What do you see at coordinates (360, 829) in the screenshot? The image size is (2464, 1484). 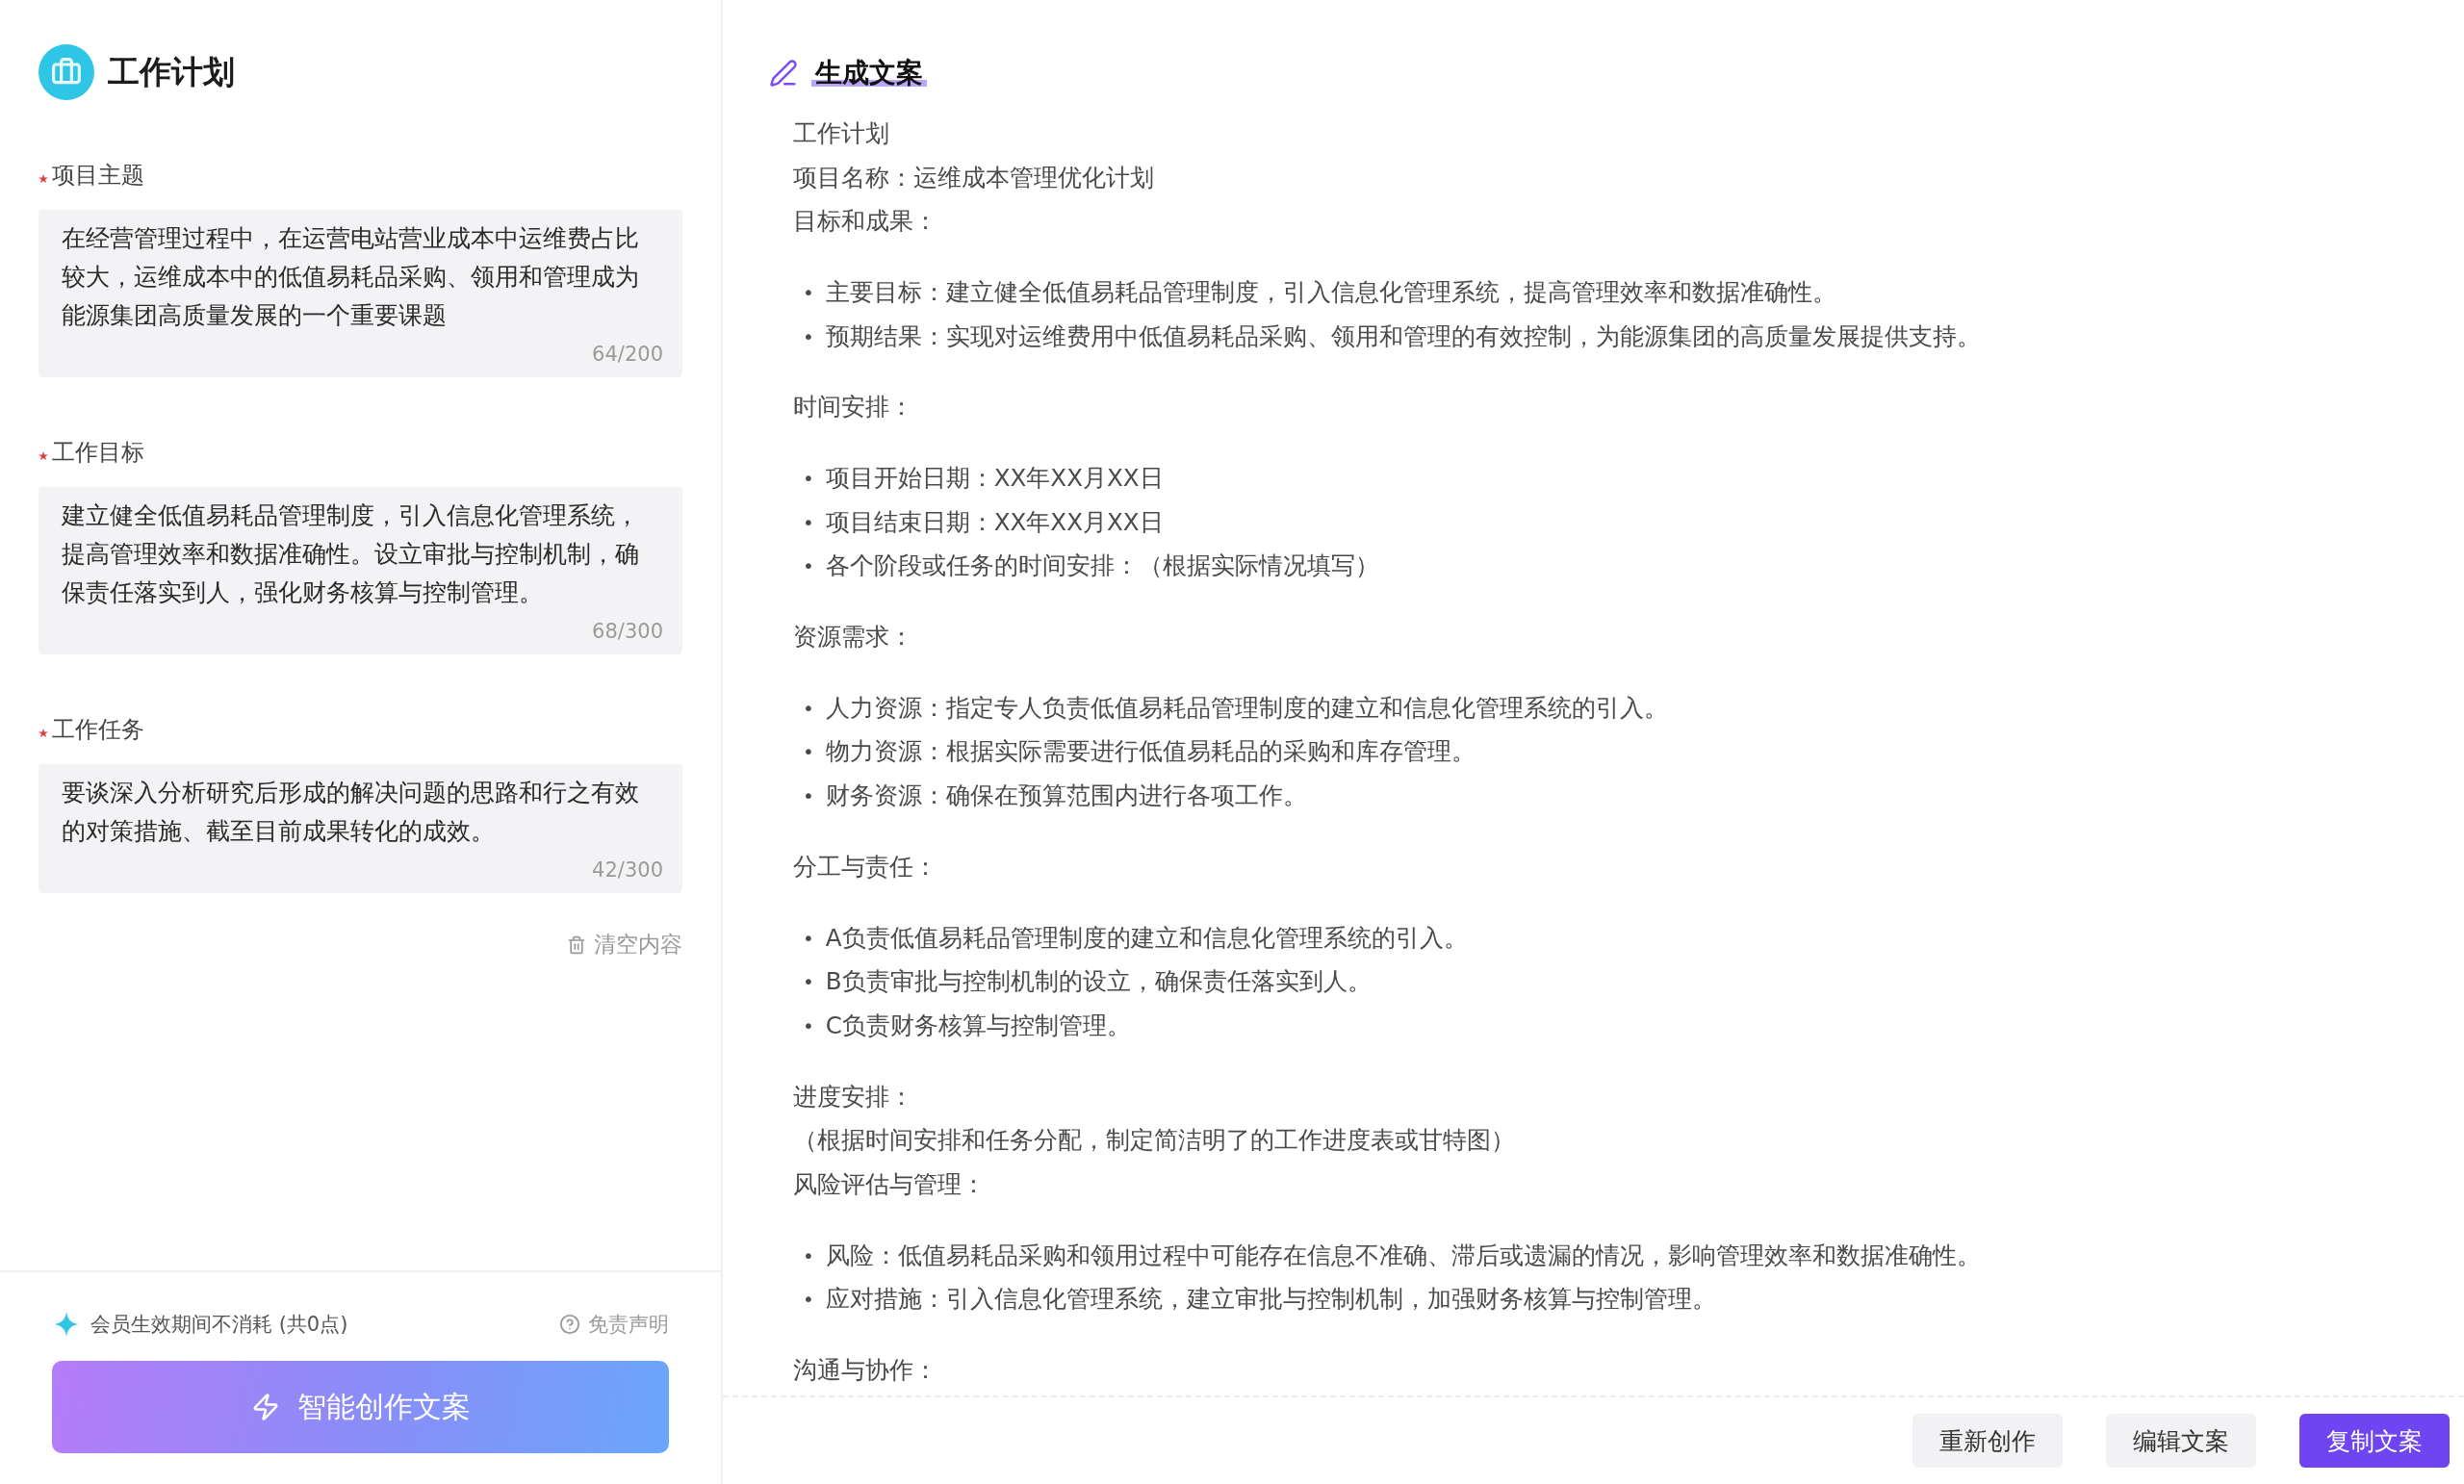 I see `text-area: 要谈深入分析研究后形成的解决问题的思路和行之有效的对策措施、截至目前成果转化的成效。 42/300` at bounding box center [360, 829].